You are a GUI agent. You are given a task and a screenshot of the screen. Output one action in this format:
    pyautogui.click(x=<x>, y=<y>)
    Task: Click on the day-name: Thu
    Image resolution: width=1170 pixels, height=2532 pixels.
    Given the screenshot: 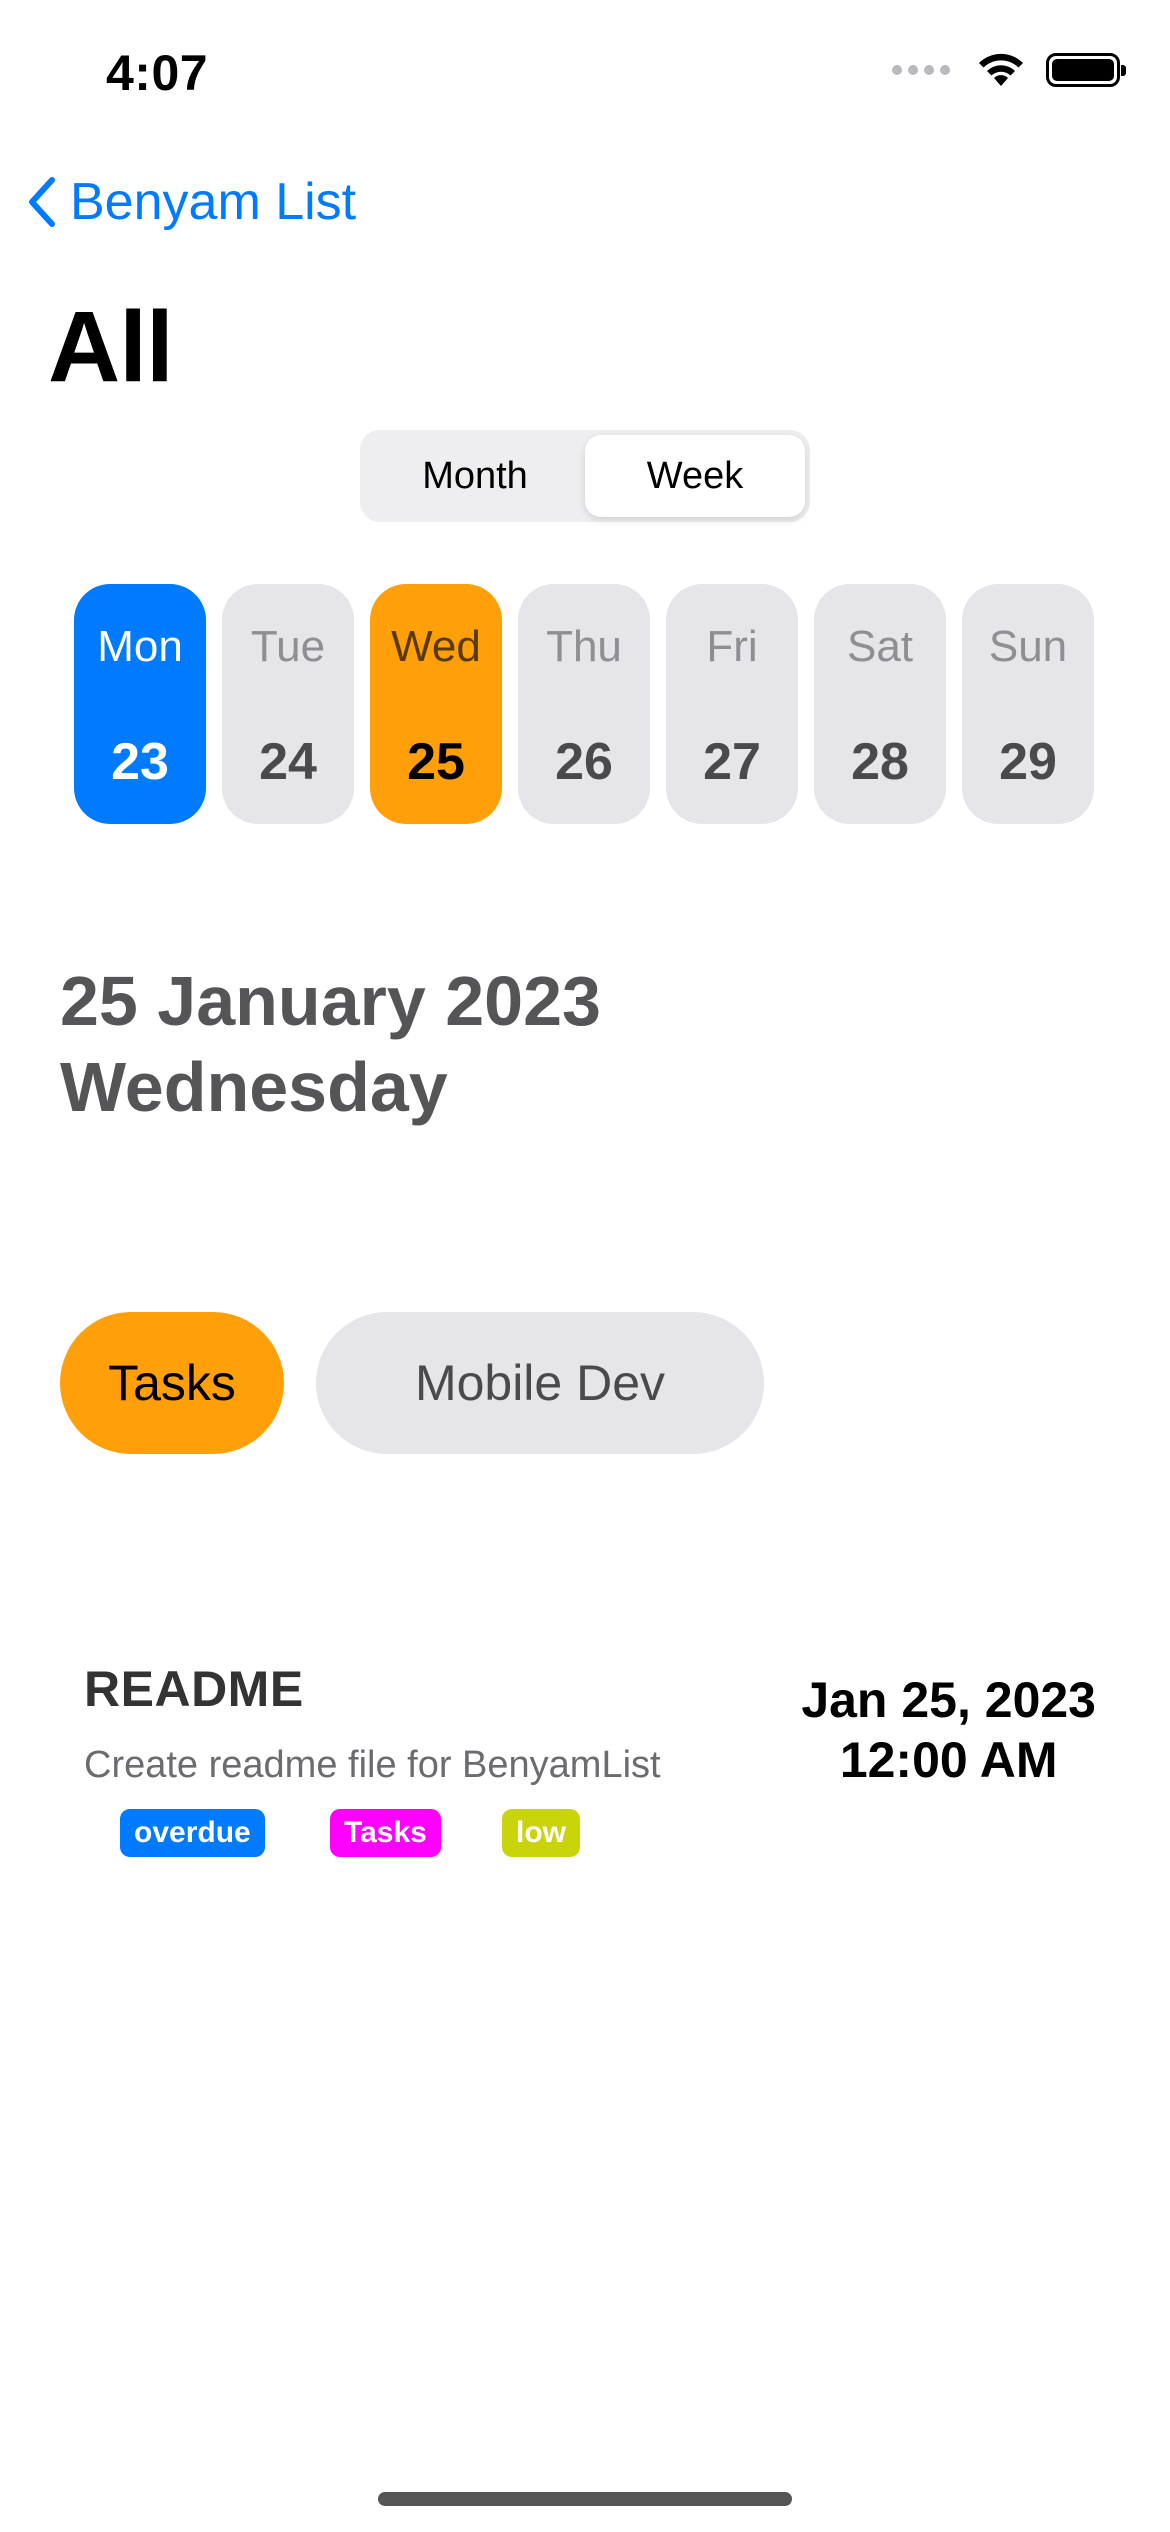 What is the action you would take?
    pyautogui.click(x=584, y=646)
    